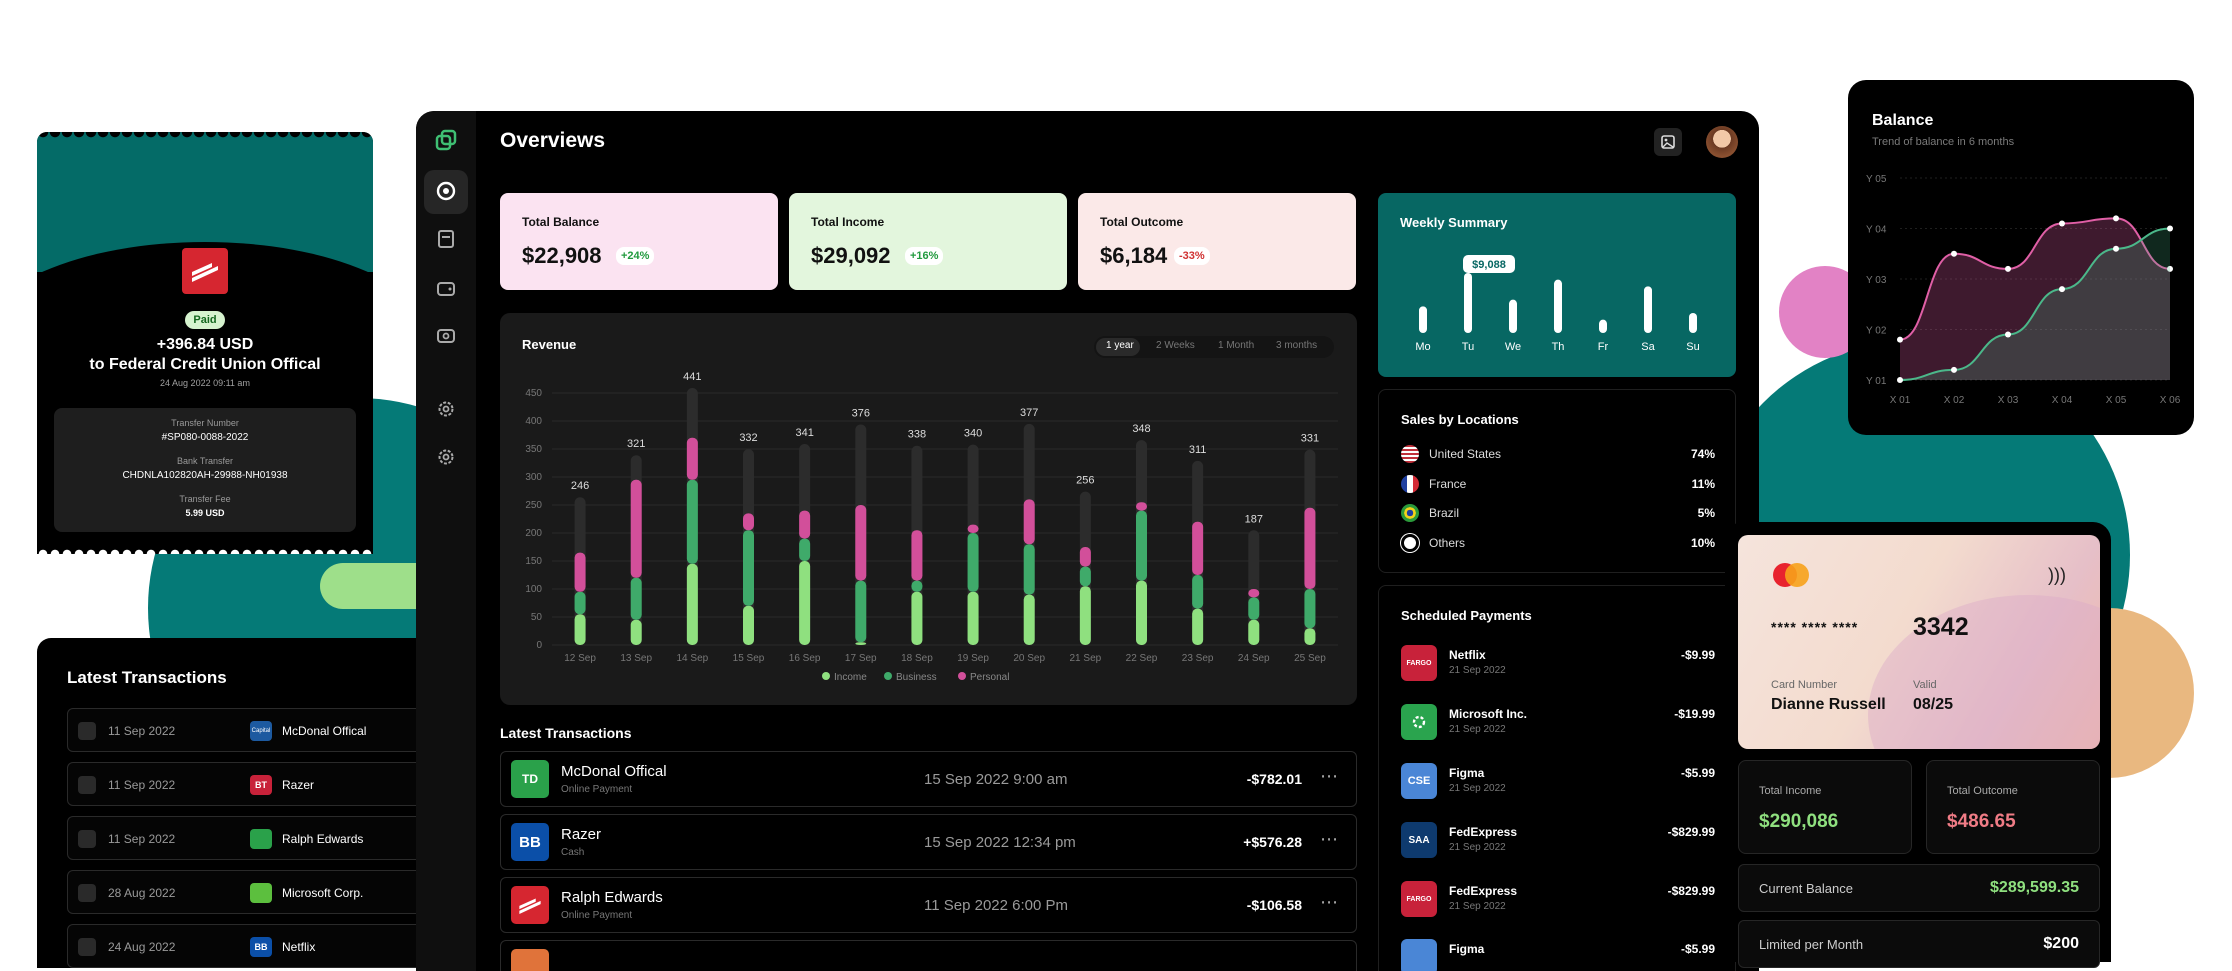  What do you see at coordinates (142, 893) in the screenshot?
I see `row-date: 28 Aug 2022` at bounding box center [142, 893].